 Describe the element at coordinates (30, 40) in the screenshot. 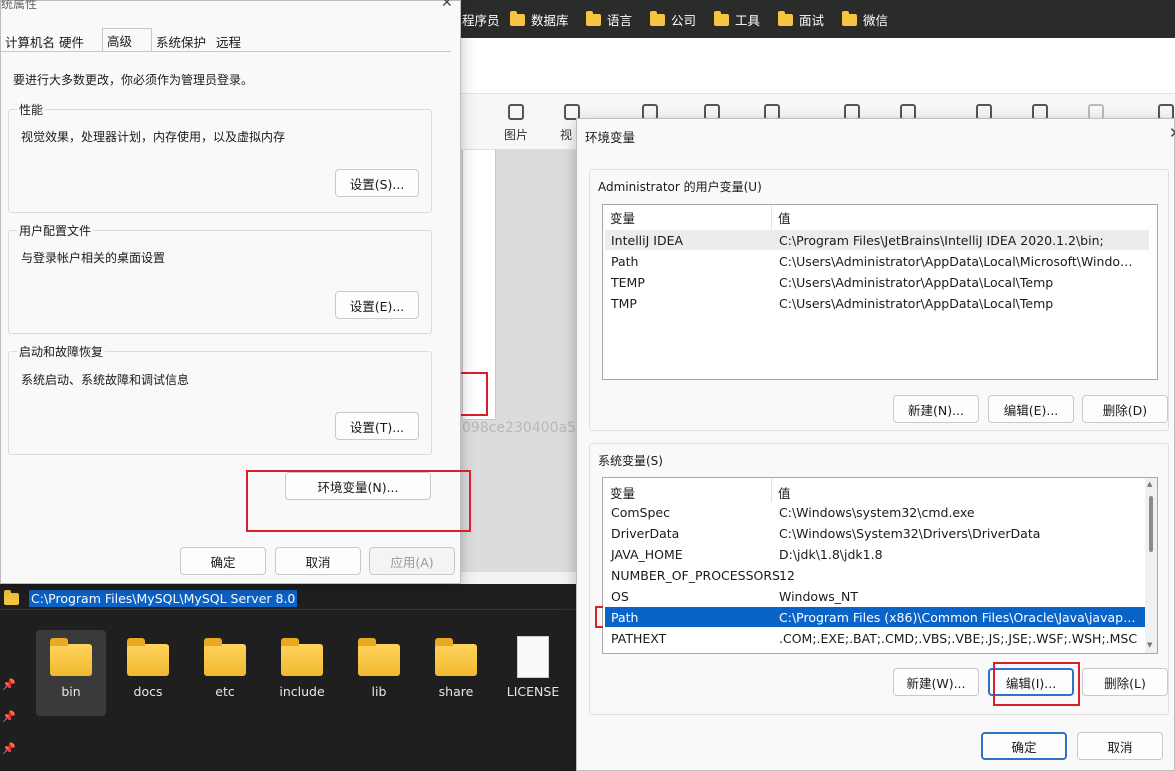

I see `tab-computer-name: 计算机名` at that location.